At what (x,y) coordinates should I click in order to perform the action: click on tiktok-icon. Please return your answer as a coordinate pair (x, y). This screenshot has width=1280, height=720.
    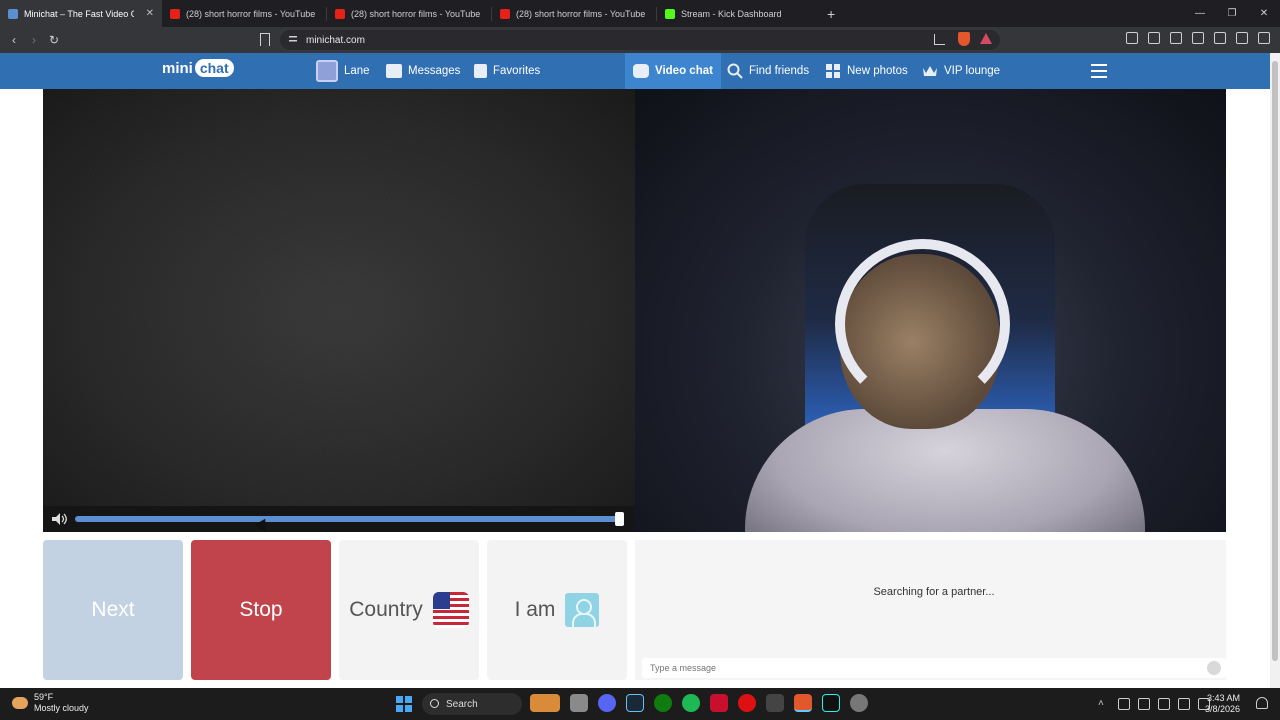
    Looking at the image, I should click on (831, 703).